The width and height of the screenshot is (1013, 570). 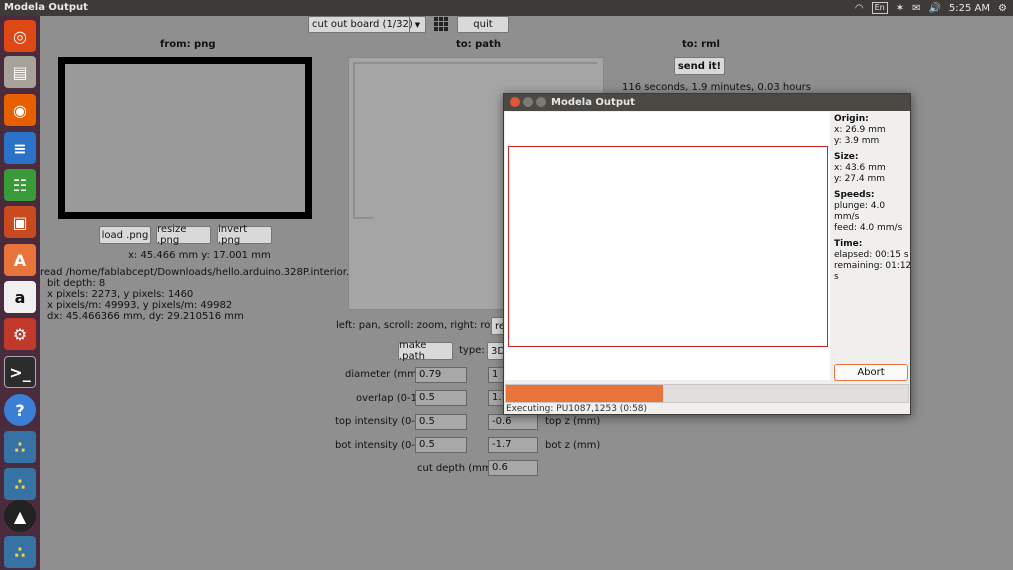 I want to click on rml-header: to: rml, so click(x=701, y=44).